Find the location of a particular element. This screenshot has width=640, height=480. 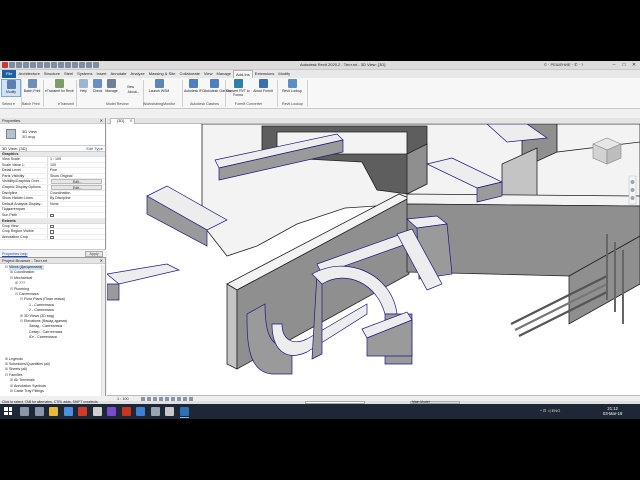

help-button: Help is located at coordinates (83, 86).